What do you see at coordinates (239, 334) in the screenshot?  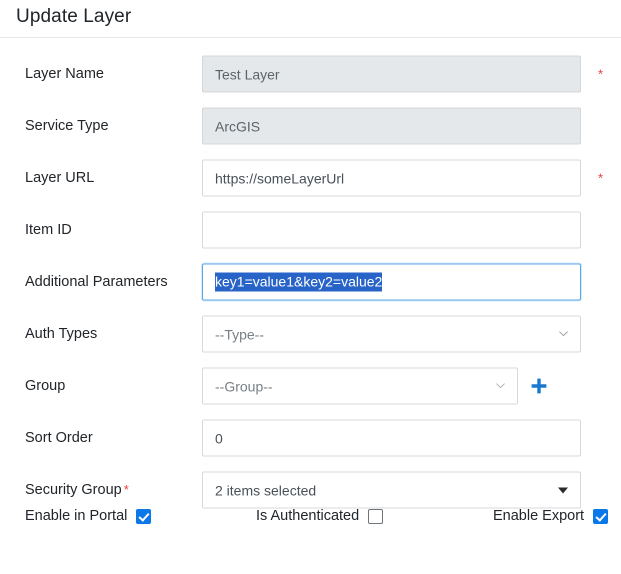 I see `auth-types-value: --Type--` at bounding box center [239, 334].